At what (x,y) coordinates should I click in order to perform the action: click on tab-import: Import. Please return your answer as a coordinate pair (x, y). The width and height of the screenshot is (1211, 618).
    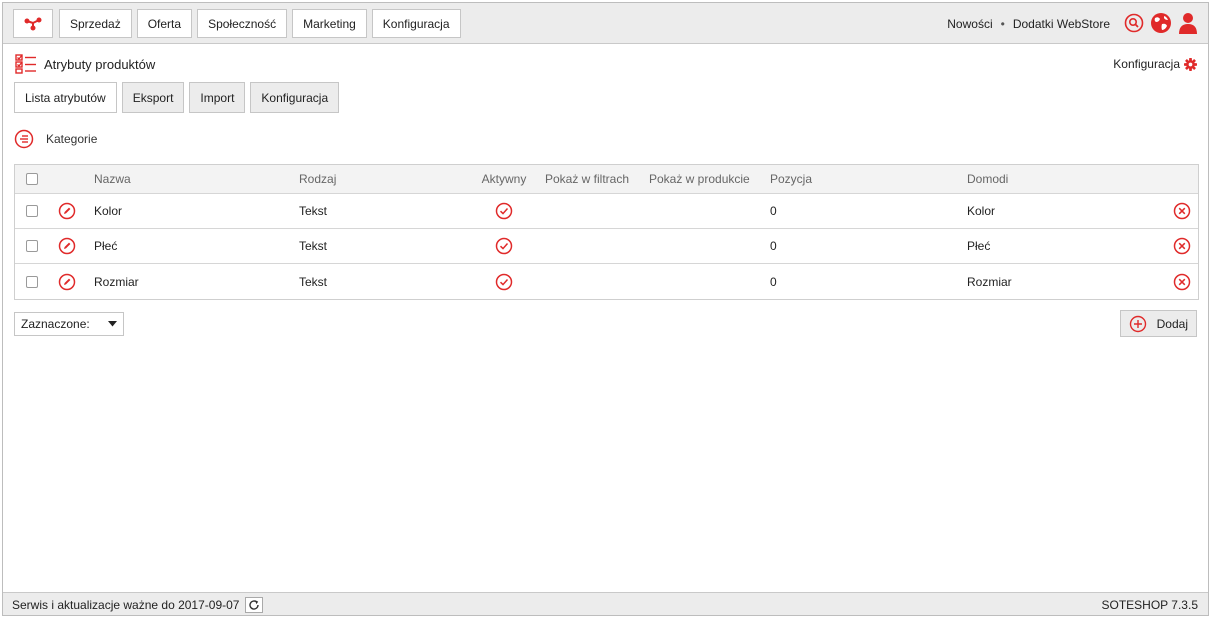
    Looking at the image, I should click on (217, 97).